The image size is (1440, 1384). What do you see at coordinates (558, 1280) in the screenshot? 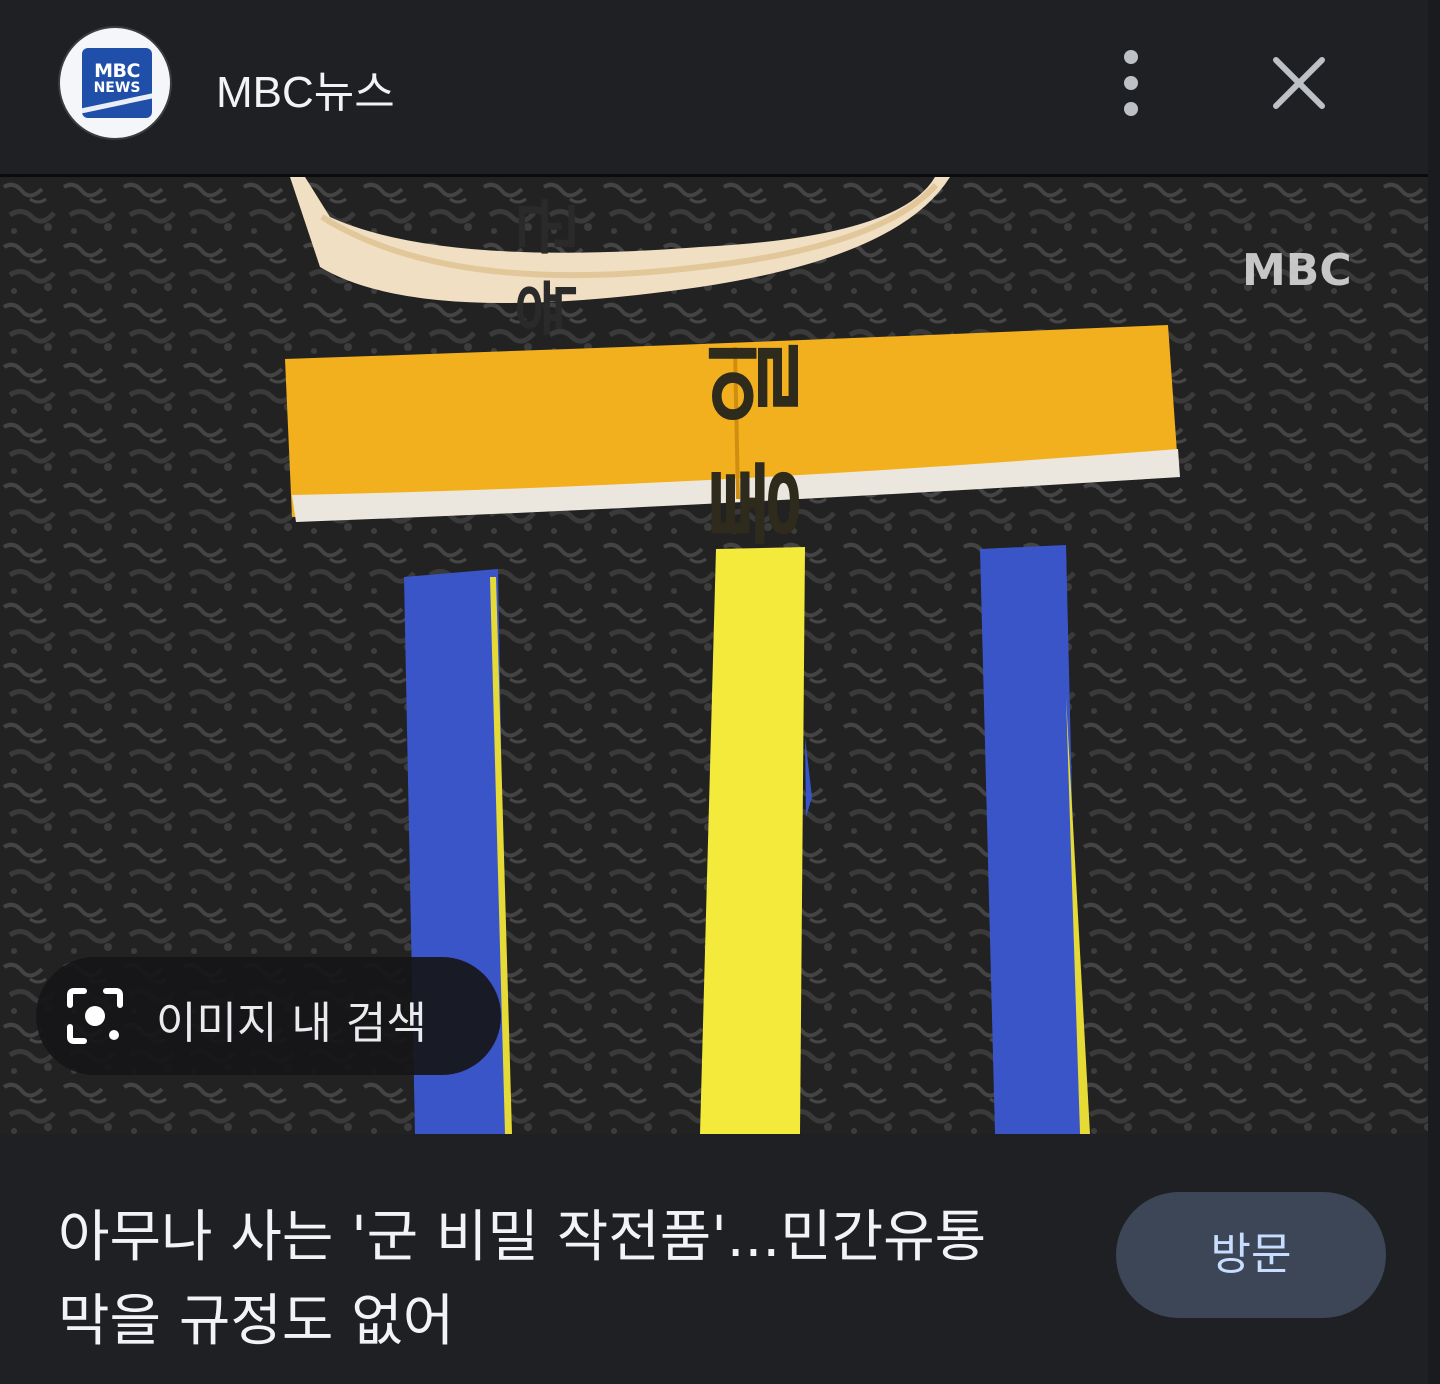
I see `article-title: 아무나 사는 '군 비밀 작전품'...민간유통 막을 규정도 없어` at bounding box center [558, 1280].